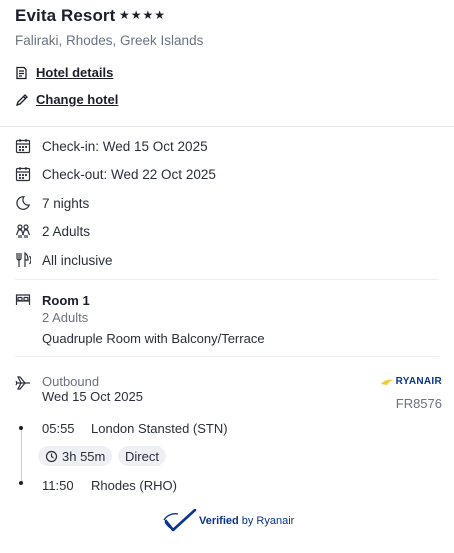 This screenshot has width=454, height=553. Describe the element at coordinates (387, 382) in the screenshot. I see `harp-icon` at that location.